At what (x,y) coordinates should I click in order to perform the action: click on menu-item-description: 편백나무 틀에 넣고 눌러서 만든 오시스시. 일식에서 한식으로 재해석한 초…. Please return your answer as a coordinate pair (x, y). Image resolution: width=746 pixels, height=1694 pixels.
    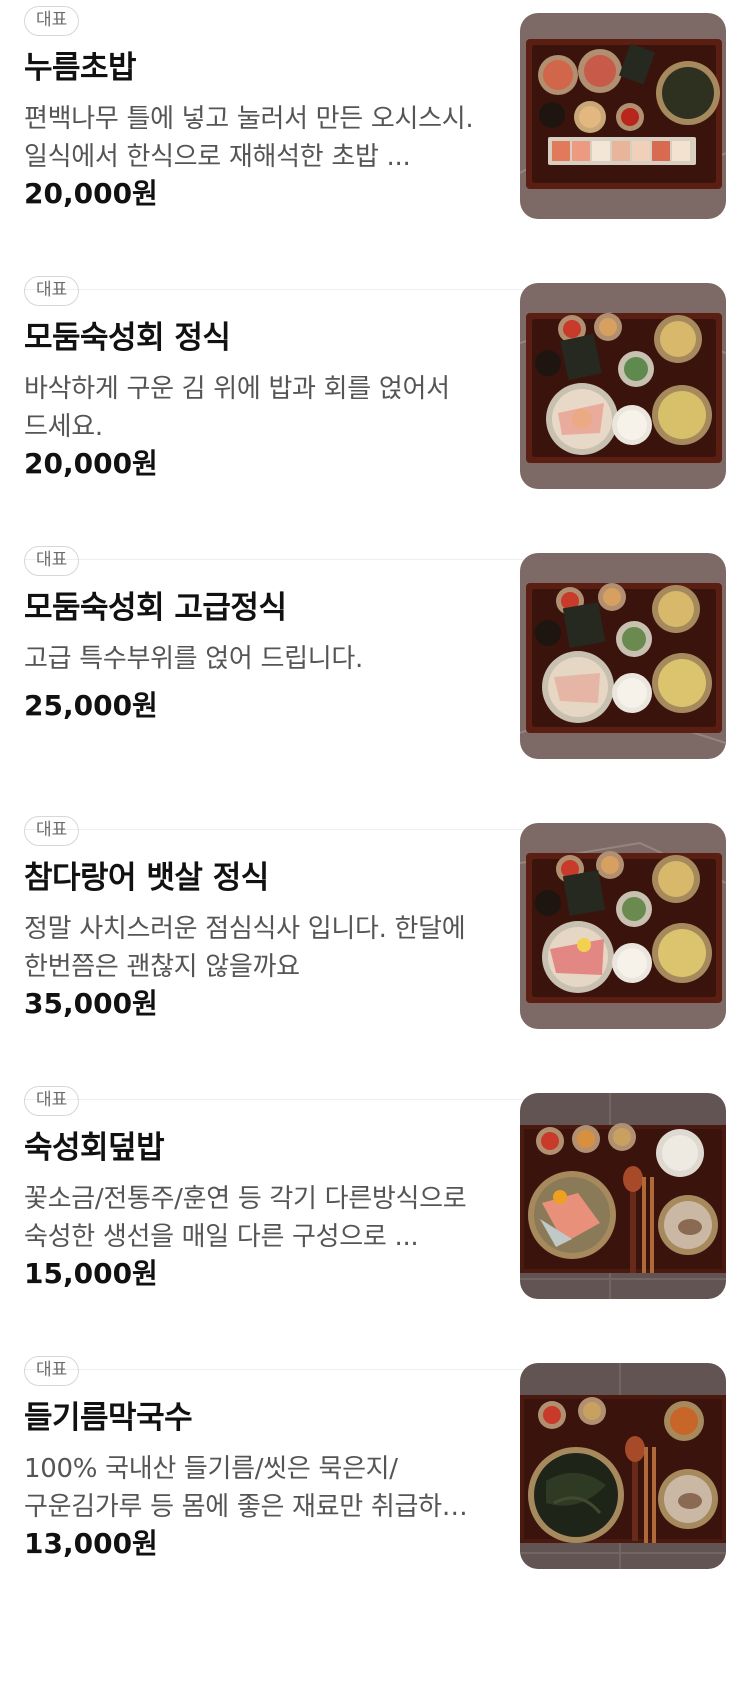
    Looking at the image, I should click on (249, 138).